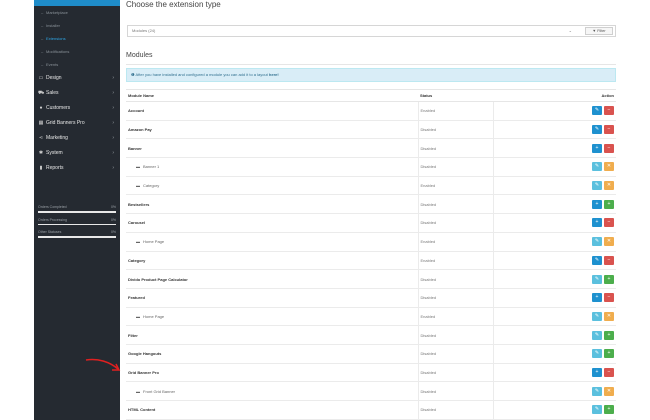  I want to click on sidebar-item-system: ✱ System ›, so click(77, 153).